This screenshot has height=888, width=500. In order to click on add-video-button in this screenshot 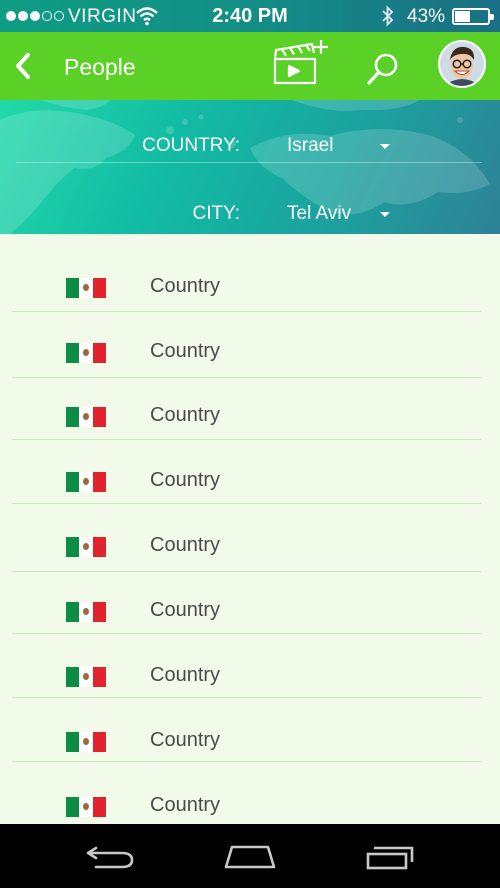, I will do `click(302, 63)`.